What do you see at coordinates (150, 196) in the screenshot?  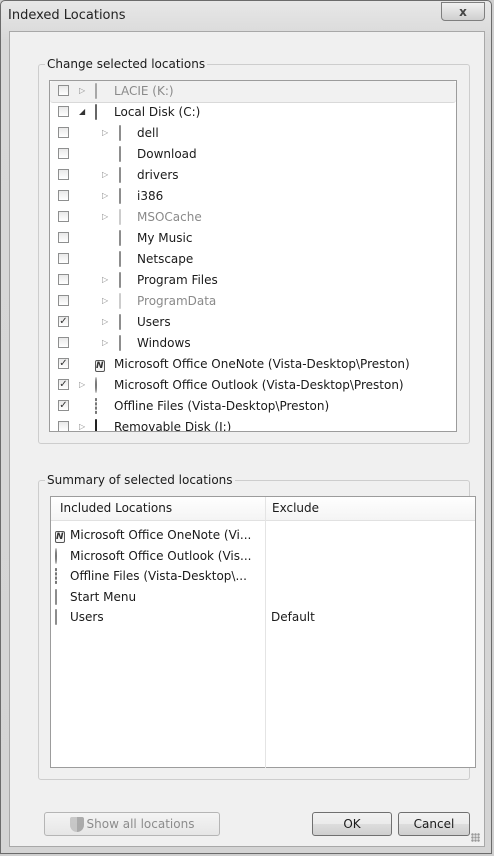 I see `tree-row-label: i386` at bounding box center [150, 196].